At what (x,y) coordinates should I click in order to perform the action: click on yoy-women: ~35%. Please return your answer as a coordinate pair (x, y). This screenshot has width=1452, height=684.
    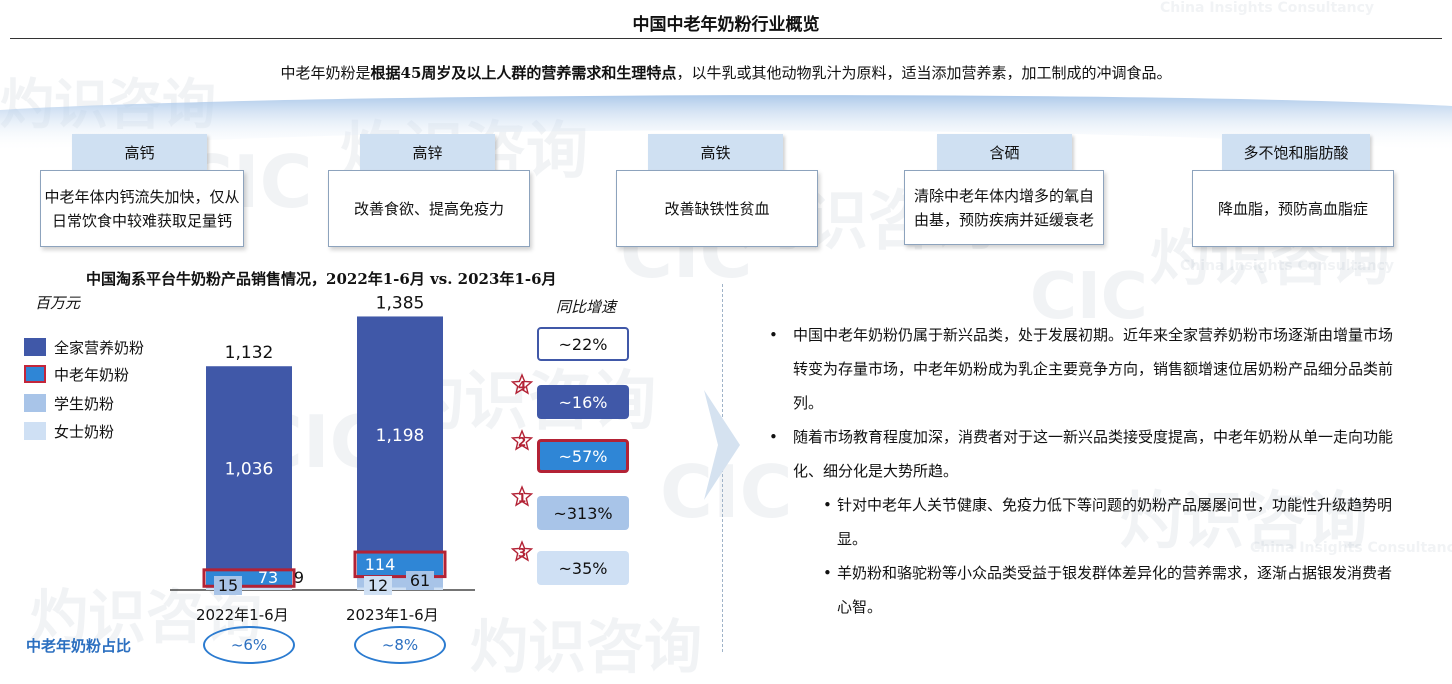
    Looking at the image, I should click on (583, 568).